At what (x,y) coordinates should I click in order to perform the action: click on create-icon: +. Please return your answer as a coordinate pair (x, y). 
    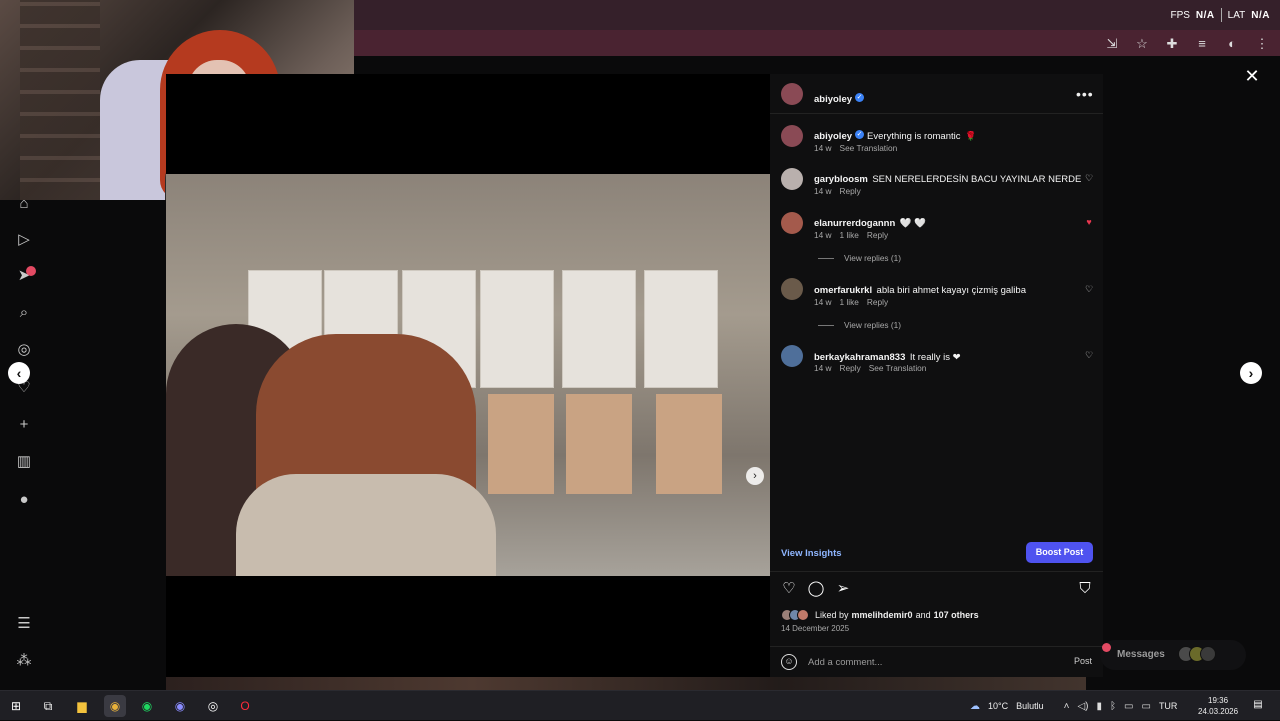
    Looking at the image, I should click on (24, 425).